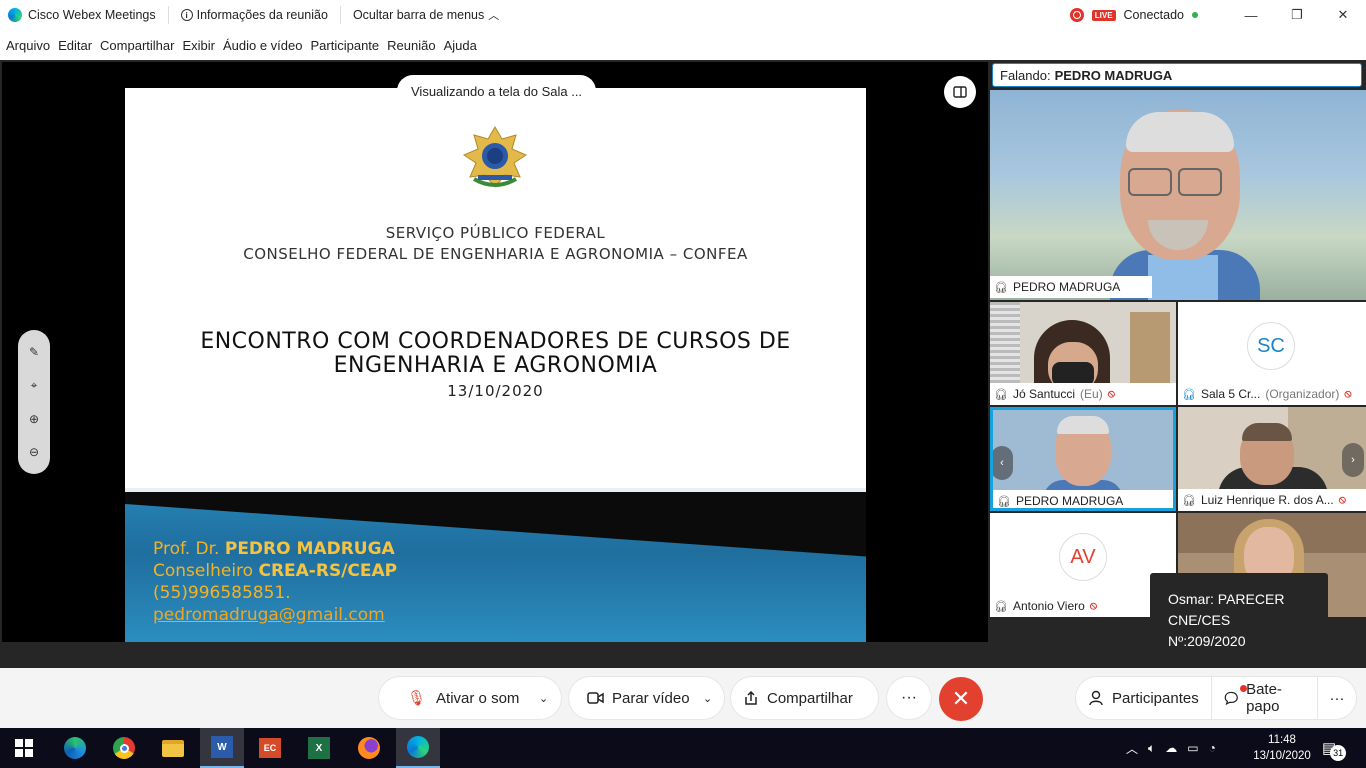 The height and width of the screenshot is (768, 1366). I want to click on meeting-info-button: i Informações da reunião, so click(254, 15).